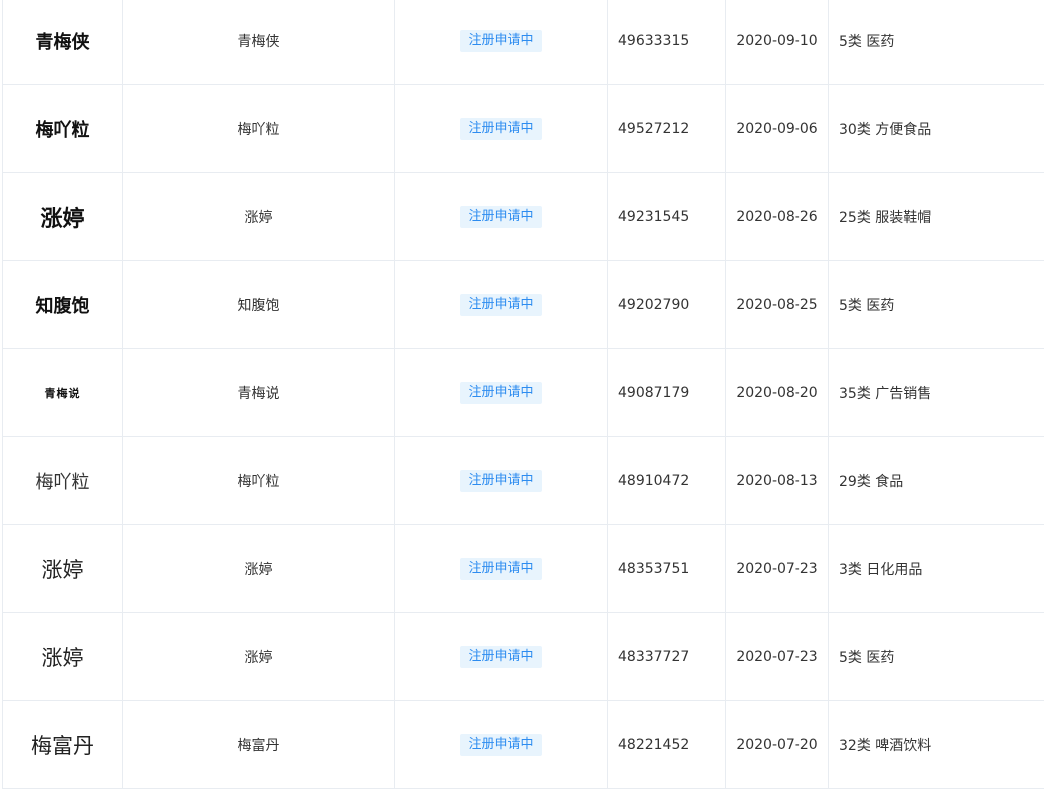  What do you see at coordinates (666, 128) in the screenshot?
I see `registration-number: 49527212` at bounding box center [666, 128].